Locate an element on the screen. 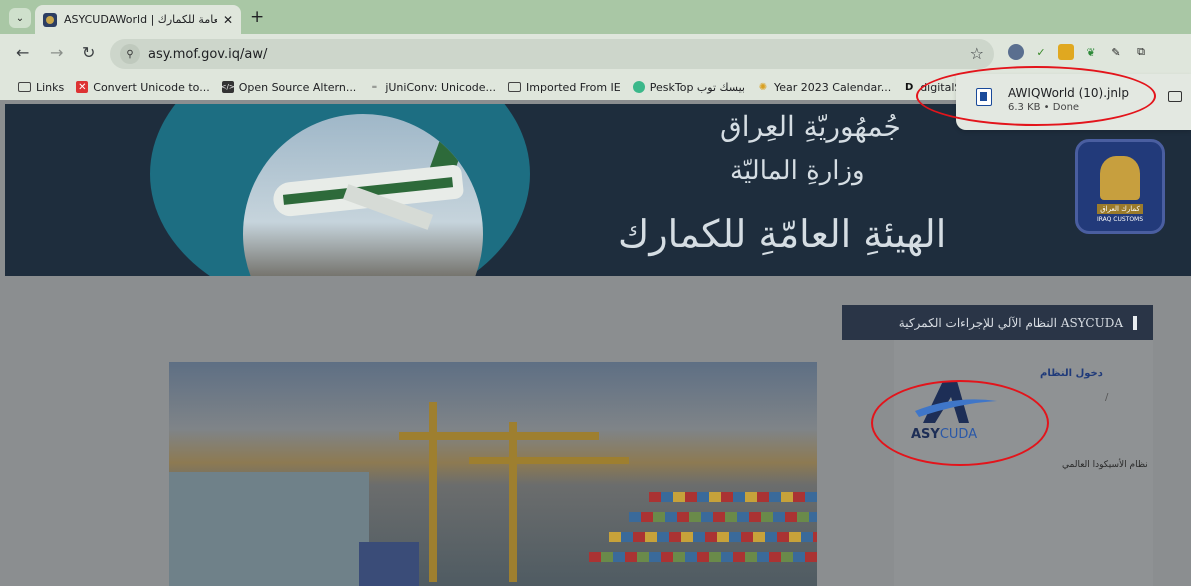 The width and height of the screenshot is (1191, 586). uniconv-icon: ═ is located at coordinates (374, 87).